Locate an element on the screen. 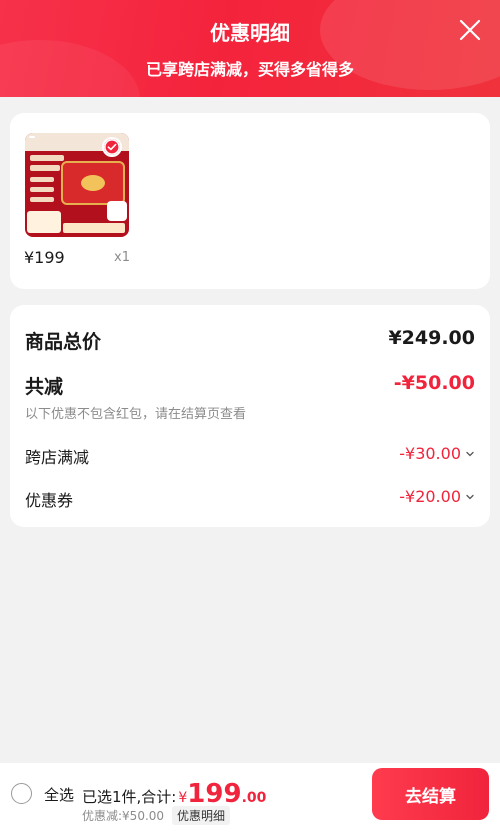 This screenshot has height=837, width=500. cross-store-discount-value: -¥30.00 is located at coordinates (437, 453).